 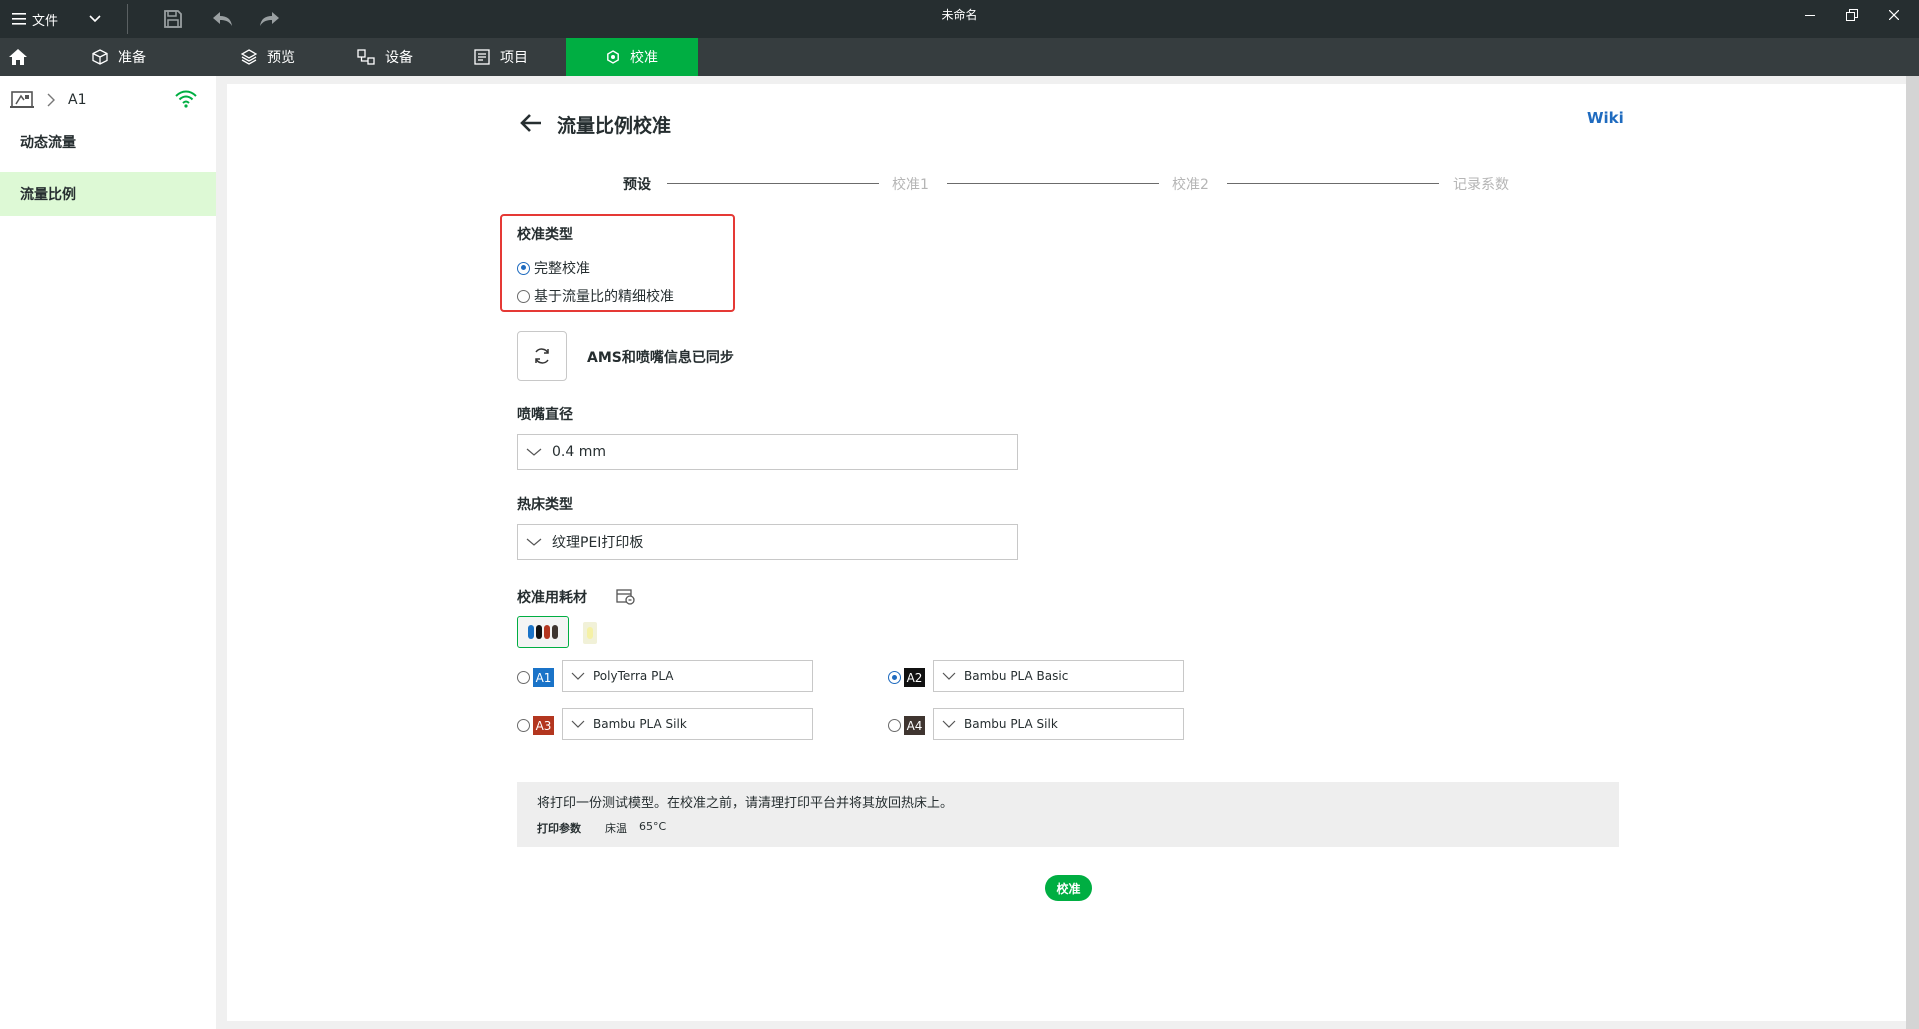 What do you see at coordinates (108, 552) in the screenshot?
I see `sidebar: A1 动态流量 流量比例` at bounding box center [108, 552].